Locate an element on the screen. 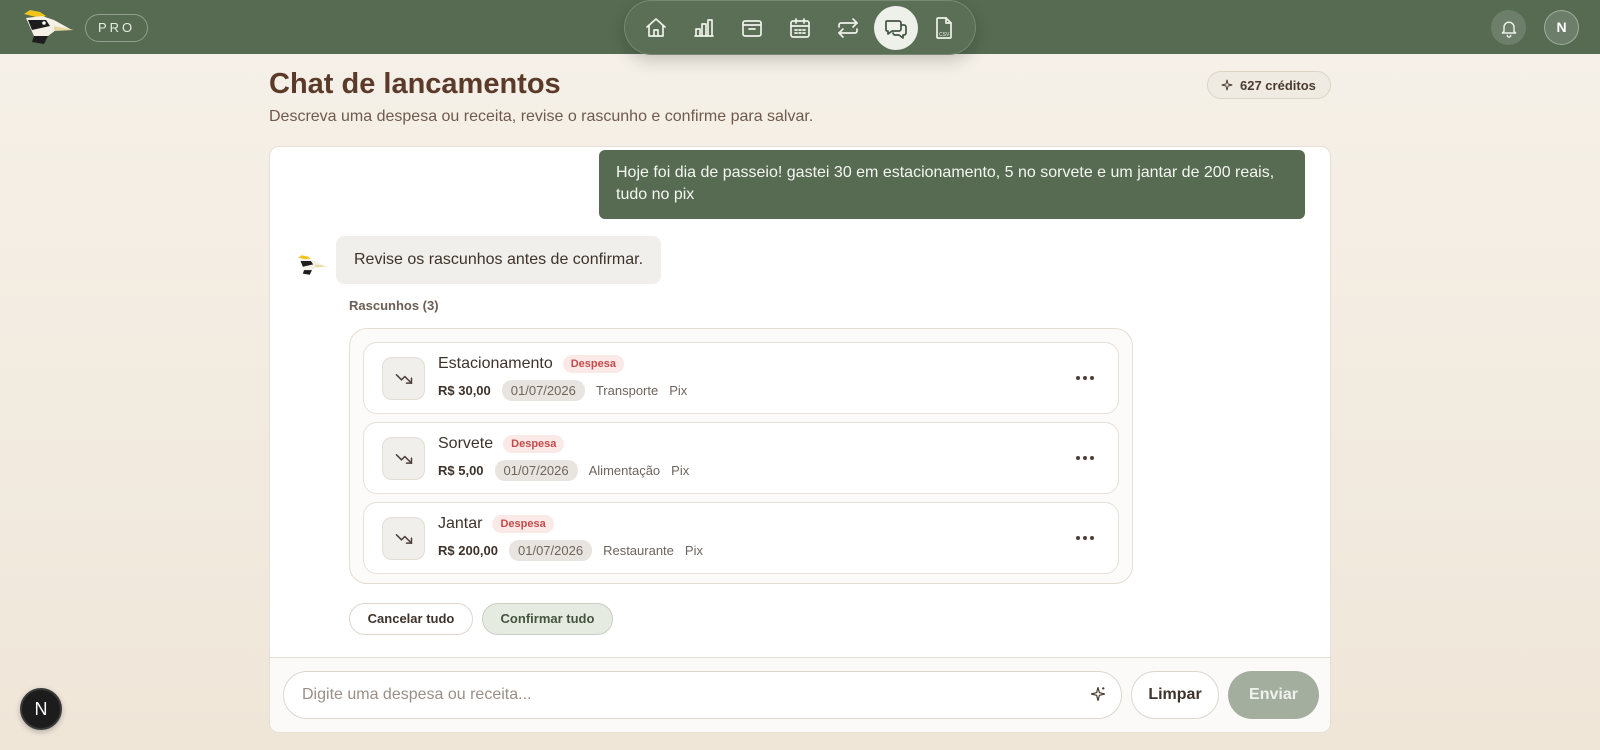 The width and height of the screenshot is (1600, 750). draft-category: Transporte is located at coordinates (627, 390).